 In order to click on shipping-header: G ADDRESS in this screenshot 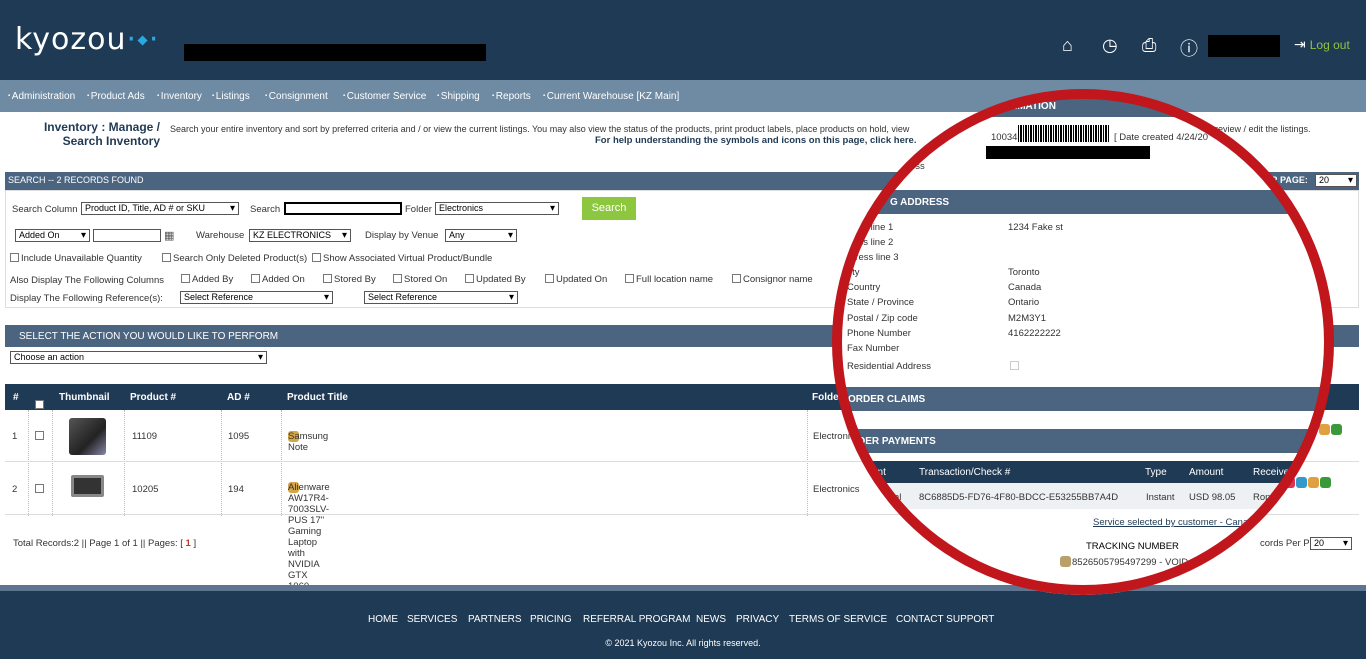, I will do `click(1083, 202)`.